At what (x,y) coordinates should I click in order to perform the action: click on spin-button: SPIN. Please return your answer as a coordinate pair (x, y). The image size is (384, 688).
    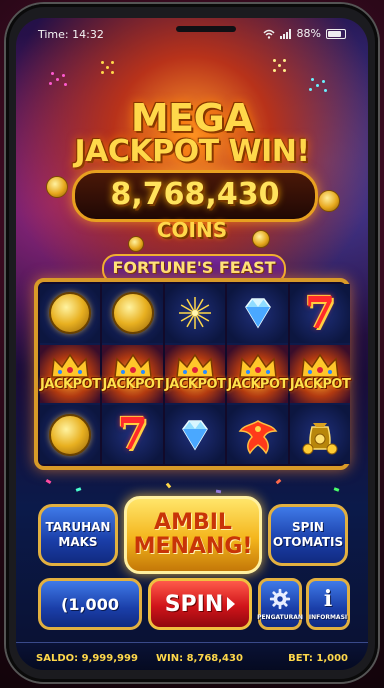
    Looking at the image, I should click on (200, 604).